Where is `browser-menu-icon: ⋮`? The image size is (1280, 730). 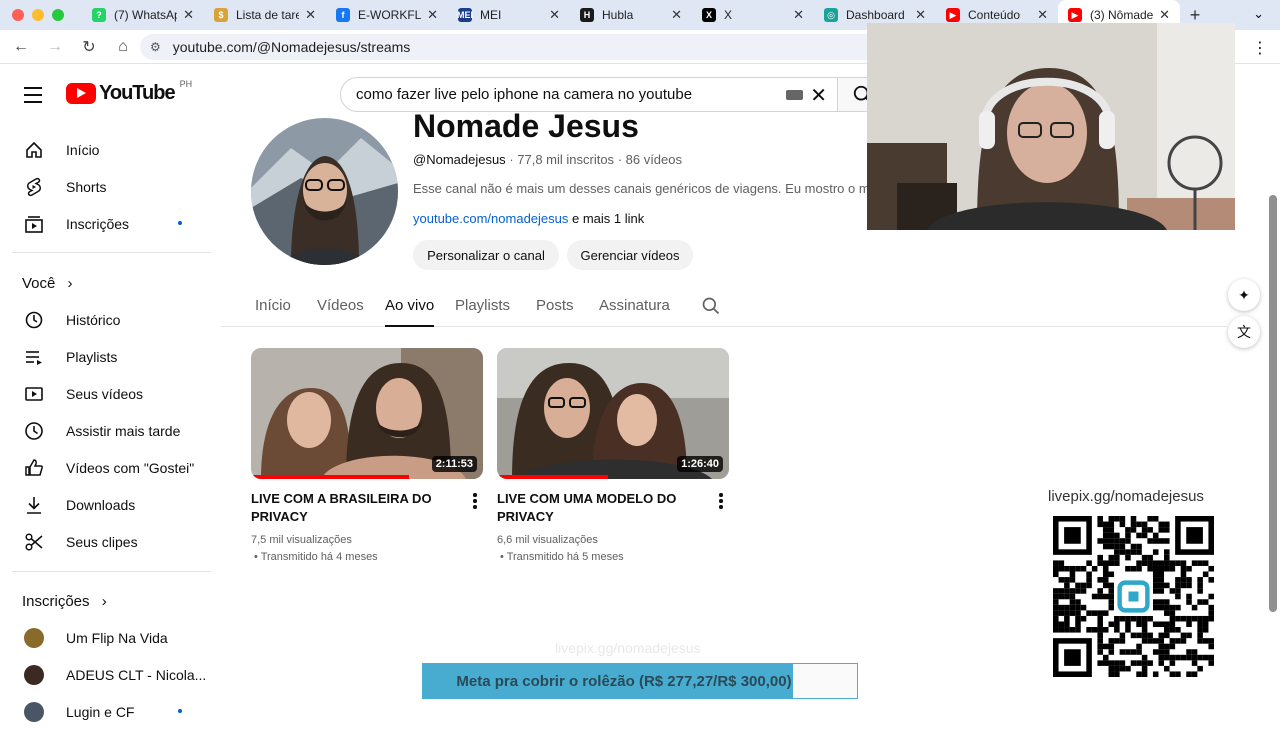
browser-menu-icon: ⋮ is located at coordinates (1260, 48).